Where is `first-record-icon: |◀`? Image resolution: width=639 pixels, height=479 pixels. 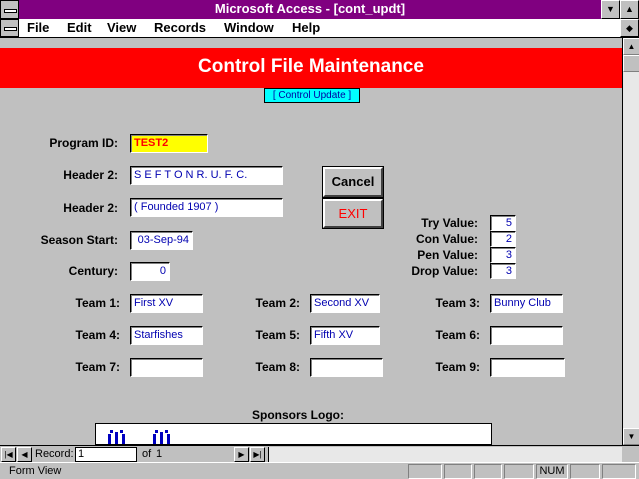 first-record-icon: |◀ is located at coordinates (8, 454).